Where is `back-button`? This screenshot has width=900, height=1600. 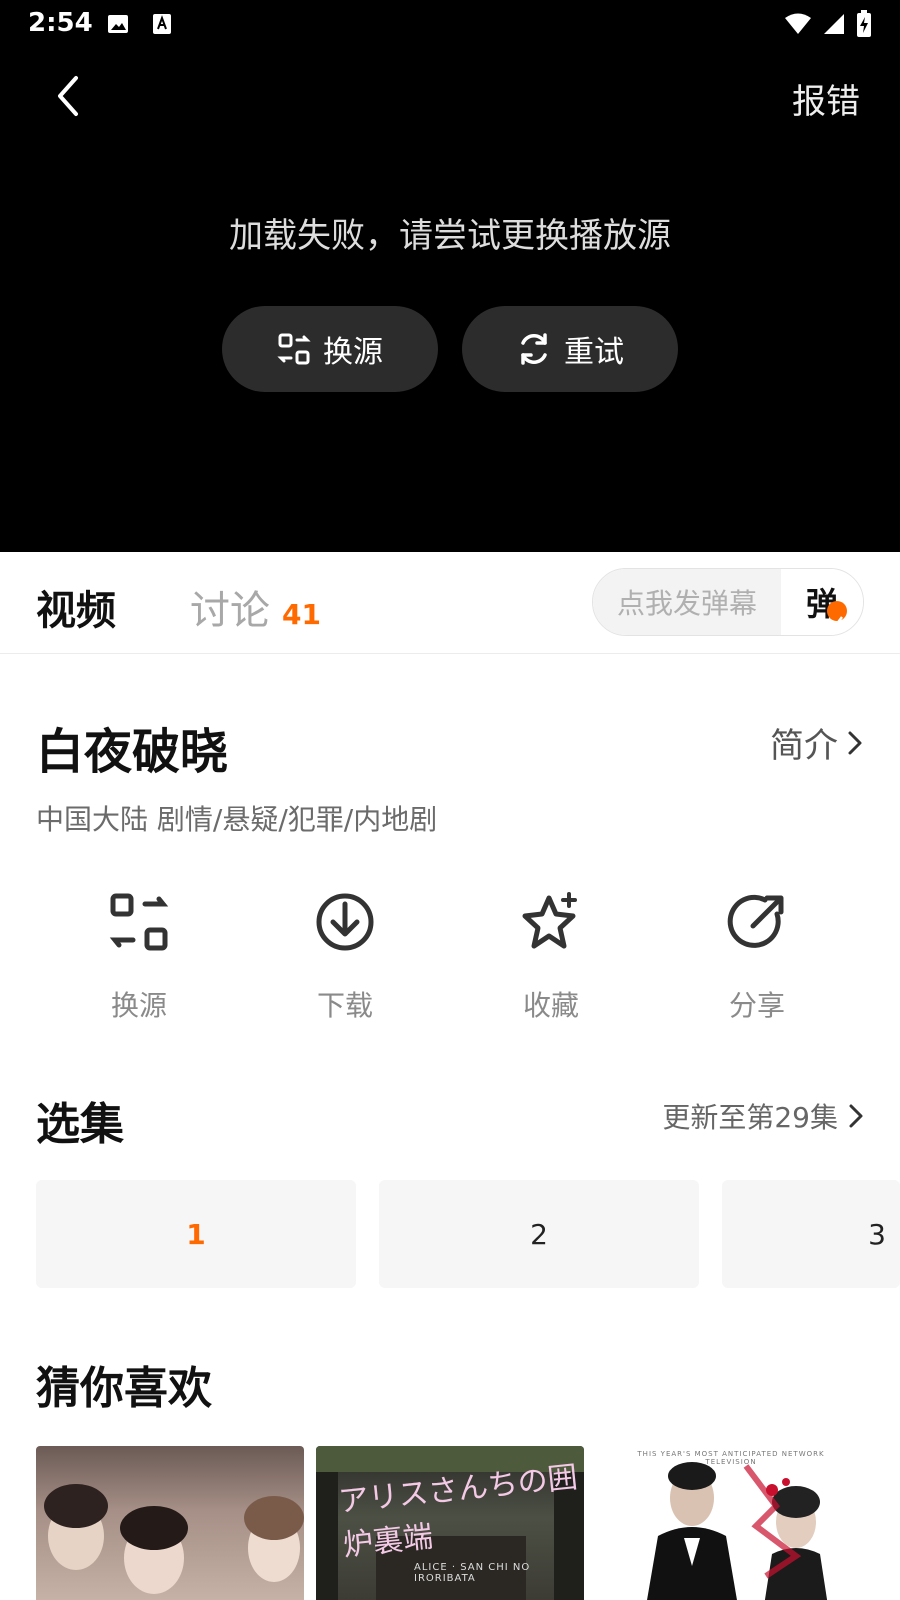
back-button is located at coordinates (68, 96).